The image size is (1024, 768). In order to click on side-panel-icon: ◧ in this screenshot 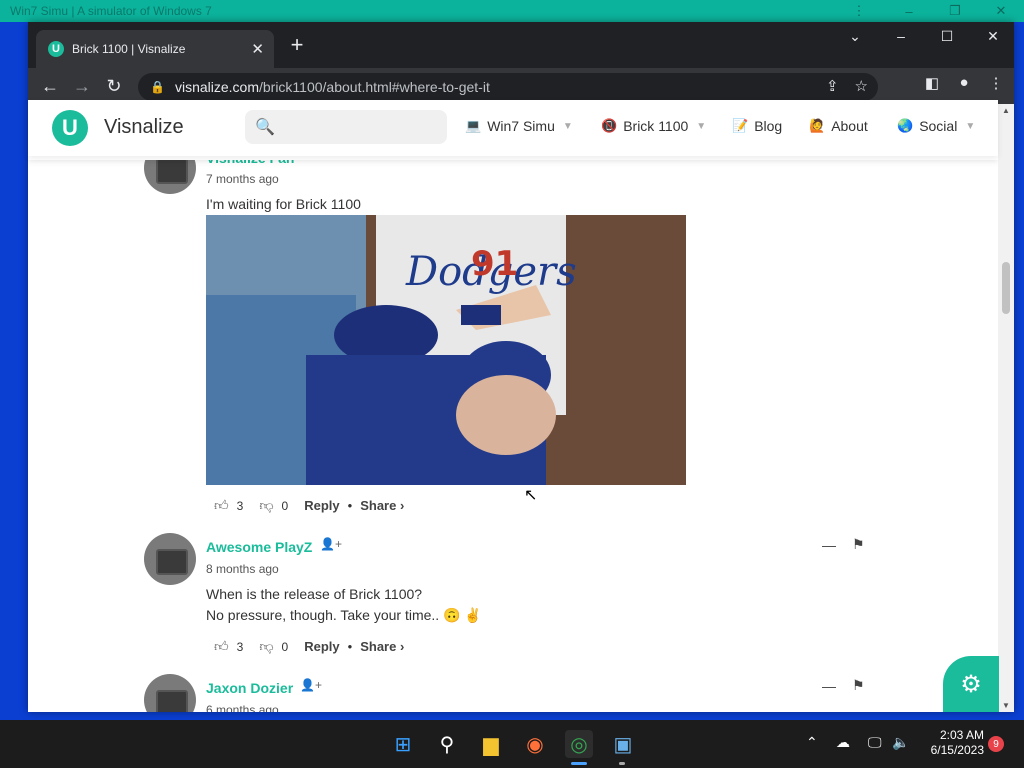, I will do `click(932, 83)`.